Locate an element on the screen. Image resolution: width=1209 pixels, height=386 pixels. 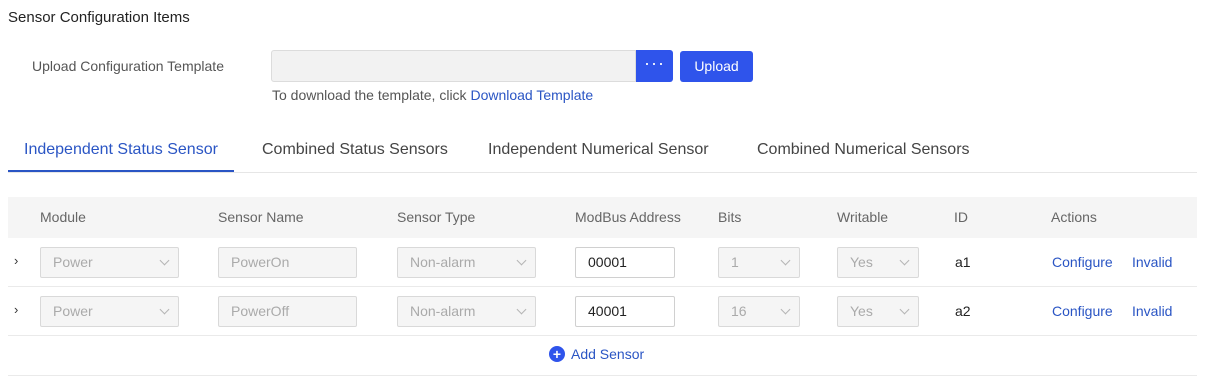
tab-combined-status-sensors: Combined Status Sensors is located at coordinates (355, 151).